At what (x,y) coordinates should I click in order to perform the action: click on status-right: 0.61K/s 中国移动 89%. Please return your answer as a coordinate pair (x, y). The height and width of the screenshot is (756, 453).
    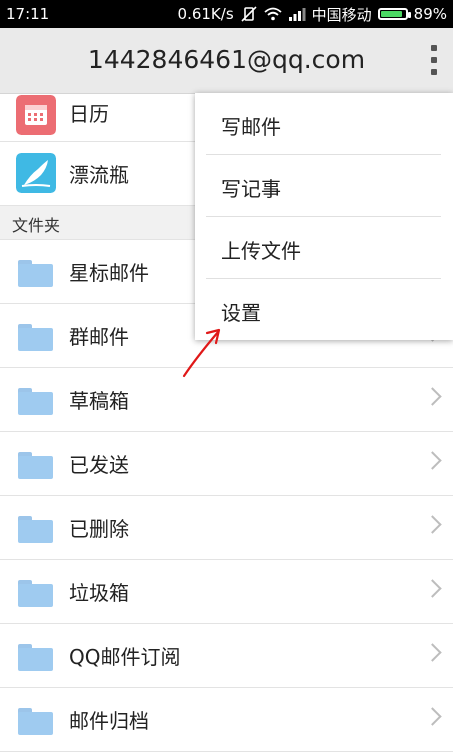
    Looking at the image, I should click on (312, 14).